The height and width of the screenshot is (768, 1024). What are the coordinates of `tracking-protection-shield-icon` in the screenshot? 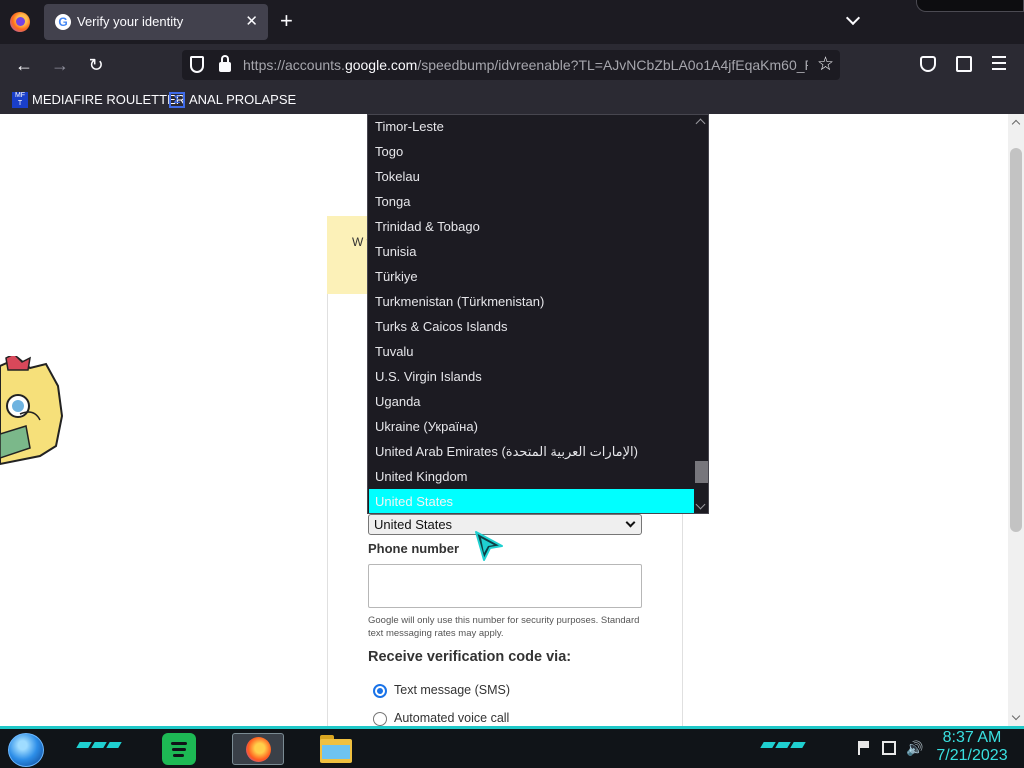 It's located at (197, 64).